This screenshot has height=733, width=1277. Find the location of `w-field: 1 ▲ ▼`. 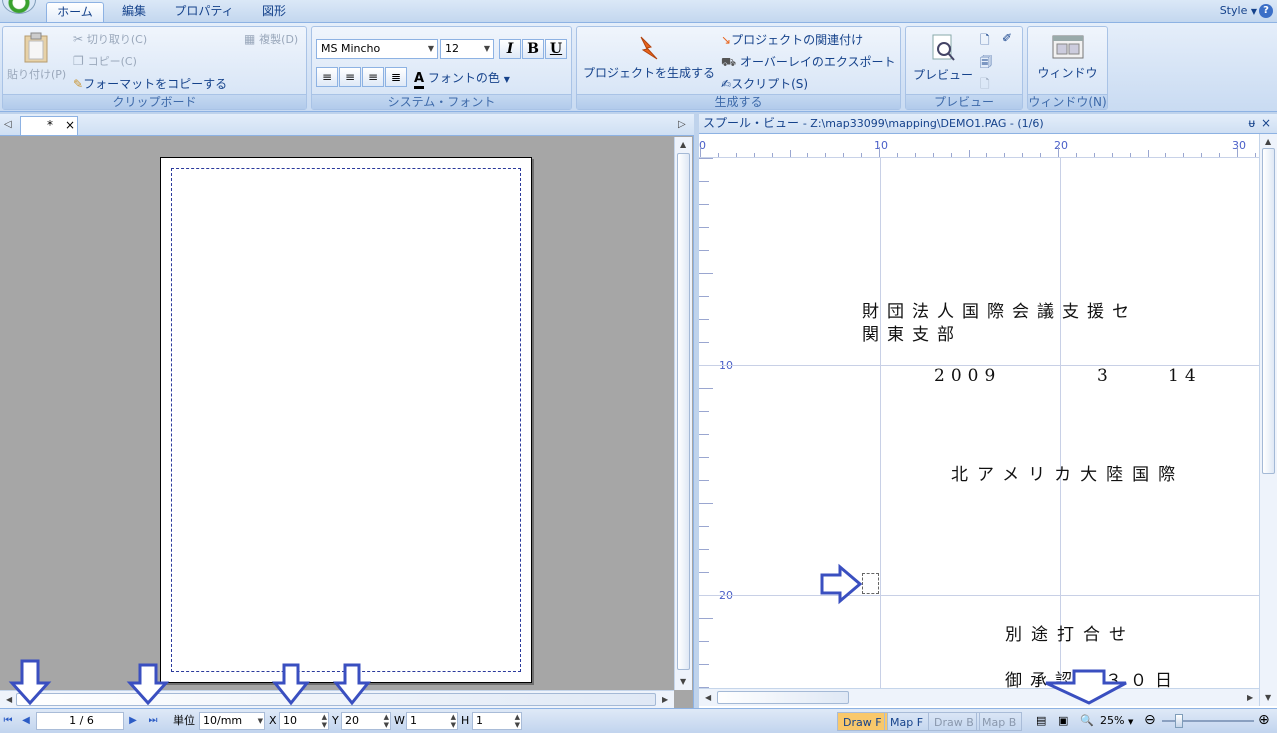

w-field: 1 ▲ ▼ is located at coordinates (432, 721).